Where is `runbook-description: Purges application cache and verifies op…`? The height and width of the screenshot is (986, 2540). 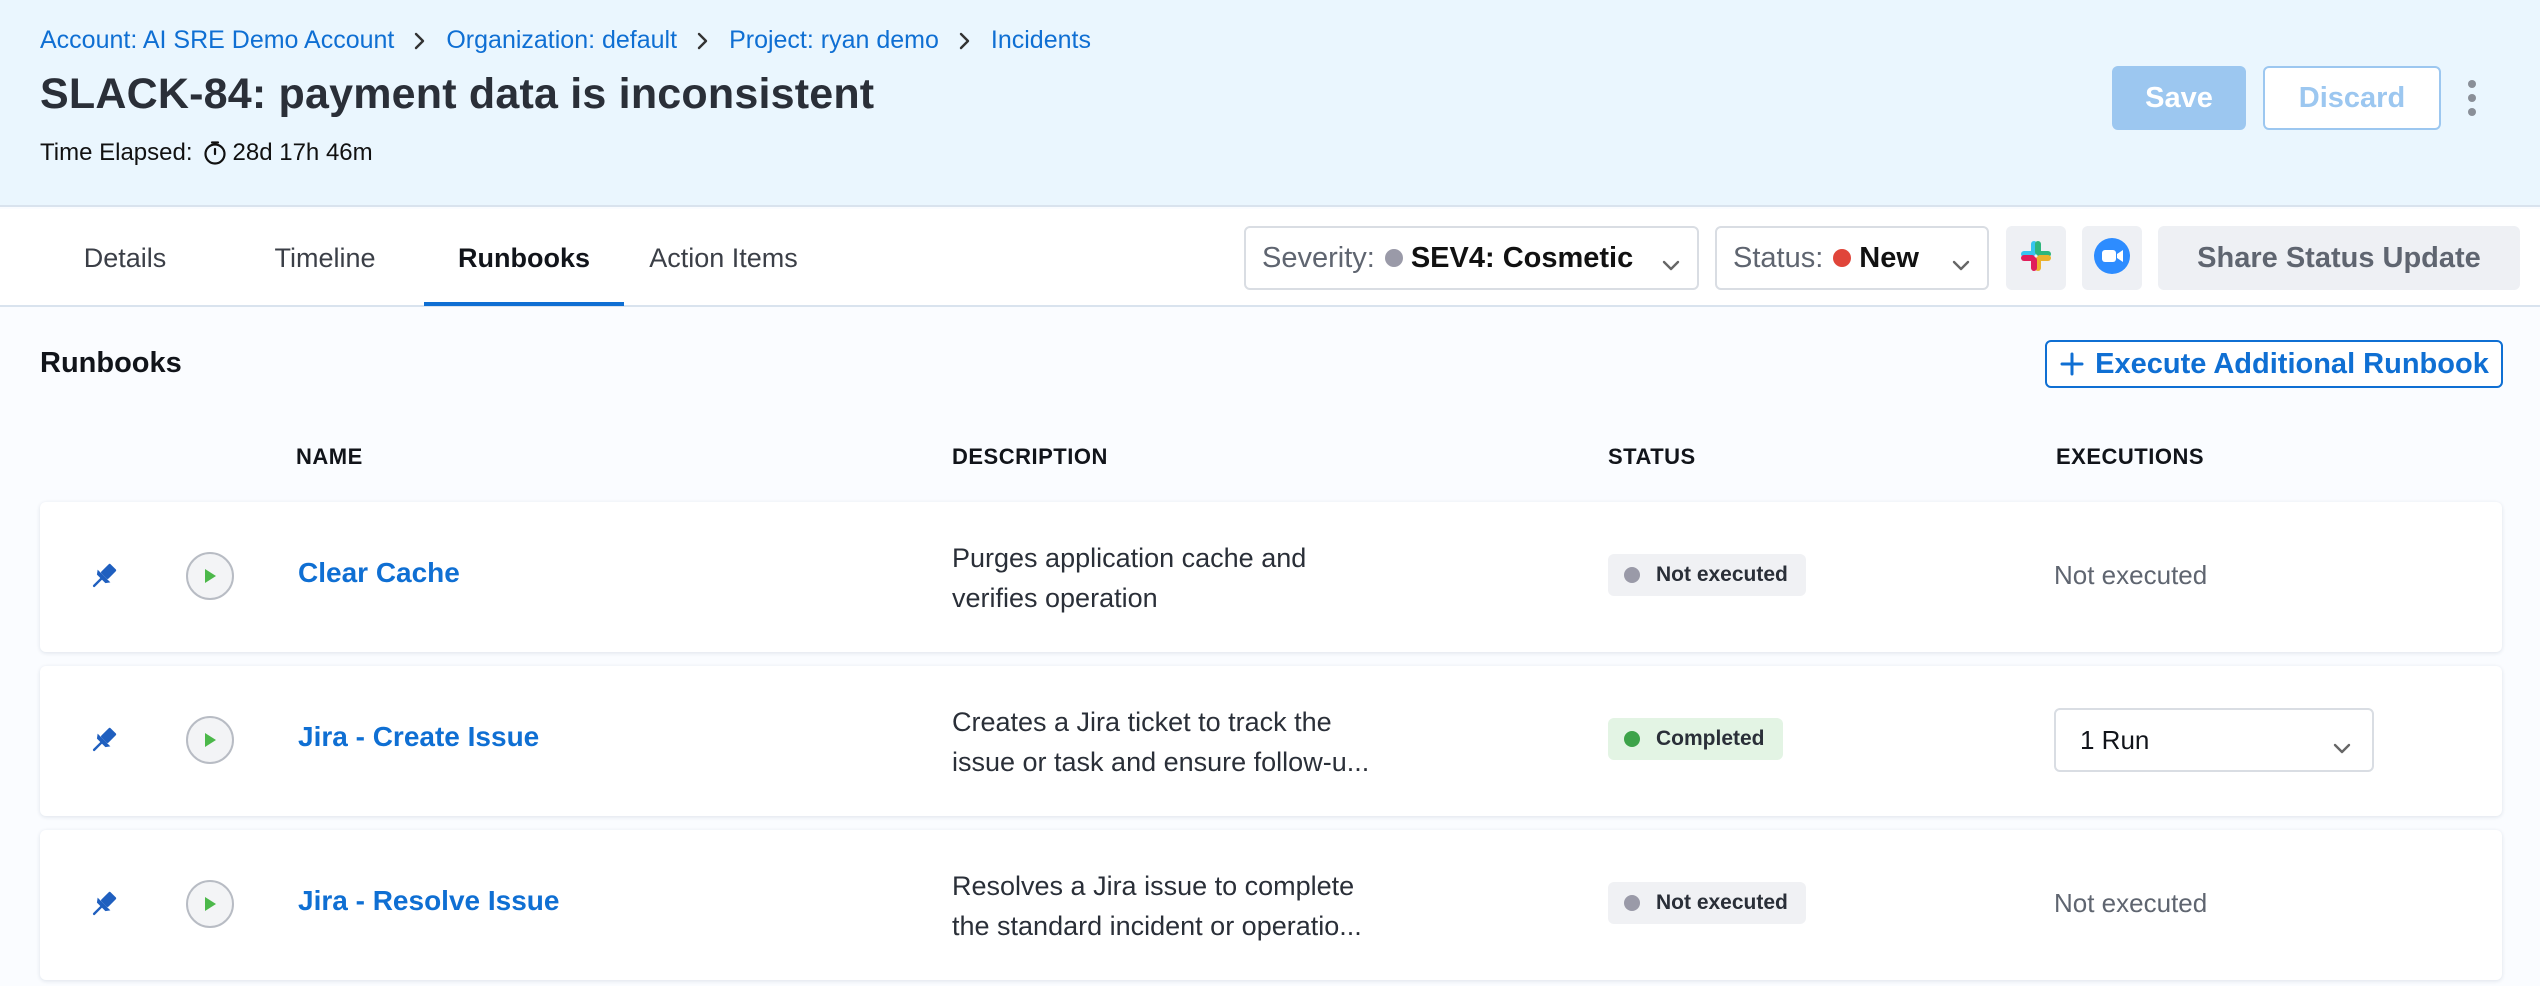
runbook-description: Purges application cache and verifies op… is located at coordinates (1129, 578).